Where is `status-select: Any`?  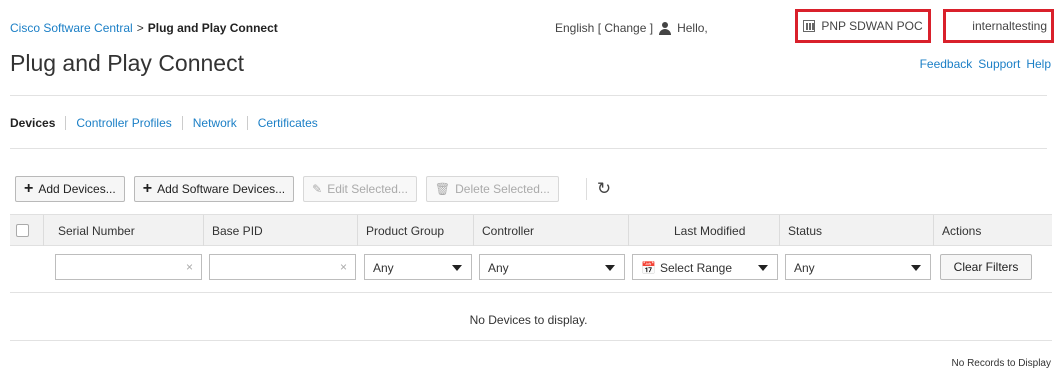 status-select: Any is located at coordinates (858, 267).